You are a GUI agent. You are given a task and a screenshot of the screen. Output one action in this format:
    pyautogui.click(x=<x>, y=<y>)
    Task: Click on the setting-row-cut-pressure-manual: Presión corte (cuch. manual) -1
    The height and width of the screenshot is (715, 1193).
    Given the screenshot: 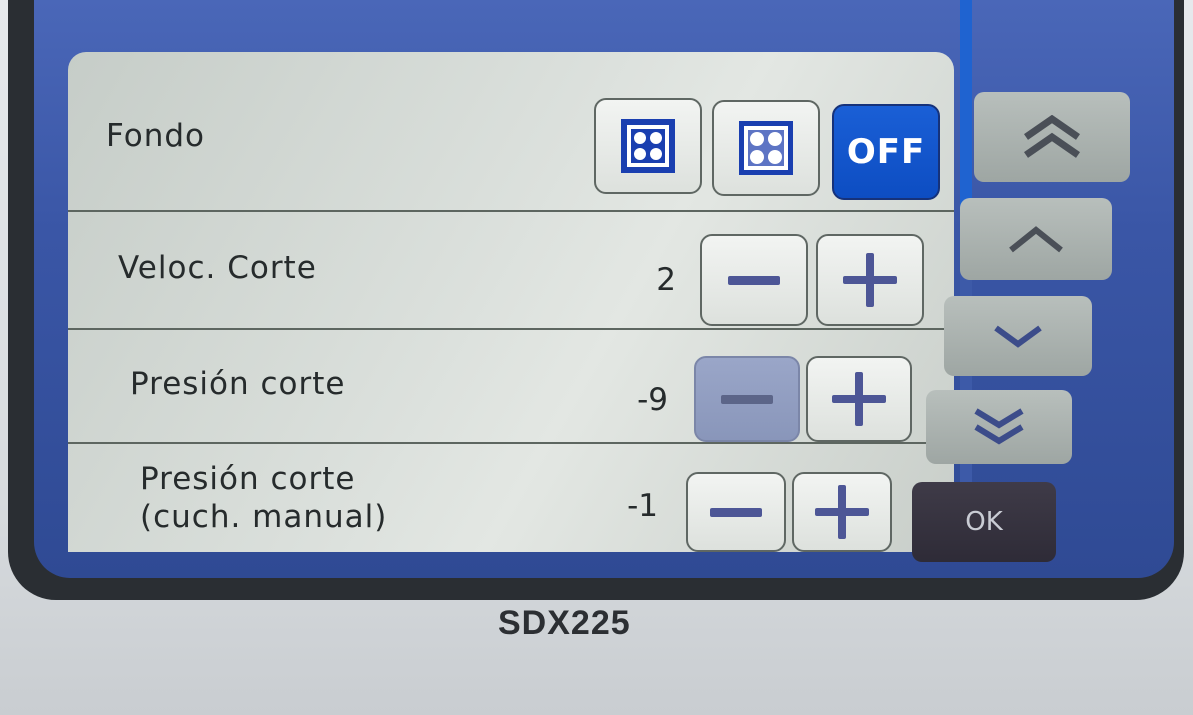 What is the action you would take?
    pyautogui.click(x=511, y=497)
    